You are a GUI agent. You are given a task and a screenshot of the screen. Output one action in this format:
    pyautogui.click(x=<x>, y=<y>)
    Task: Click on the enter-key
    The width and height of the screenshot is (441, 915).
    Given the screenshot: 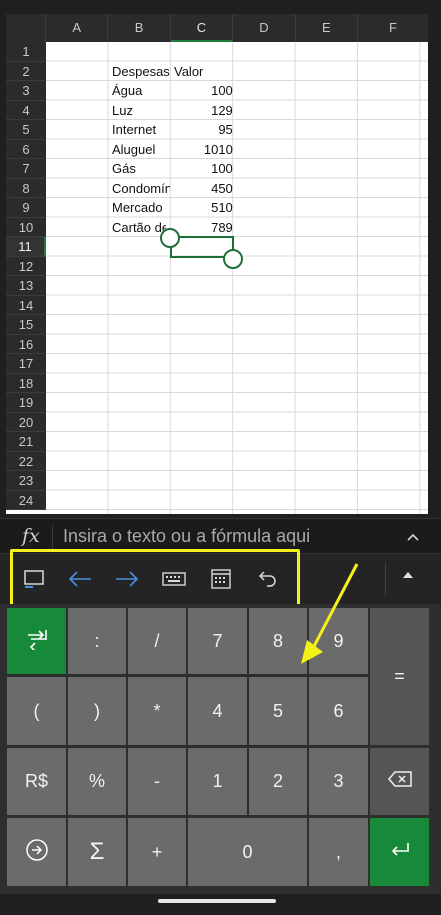 What is the action you would take?
    pyautogui.click(x=399, y=852)
    